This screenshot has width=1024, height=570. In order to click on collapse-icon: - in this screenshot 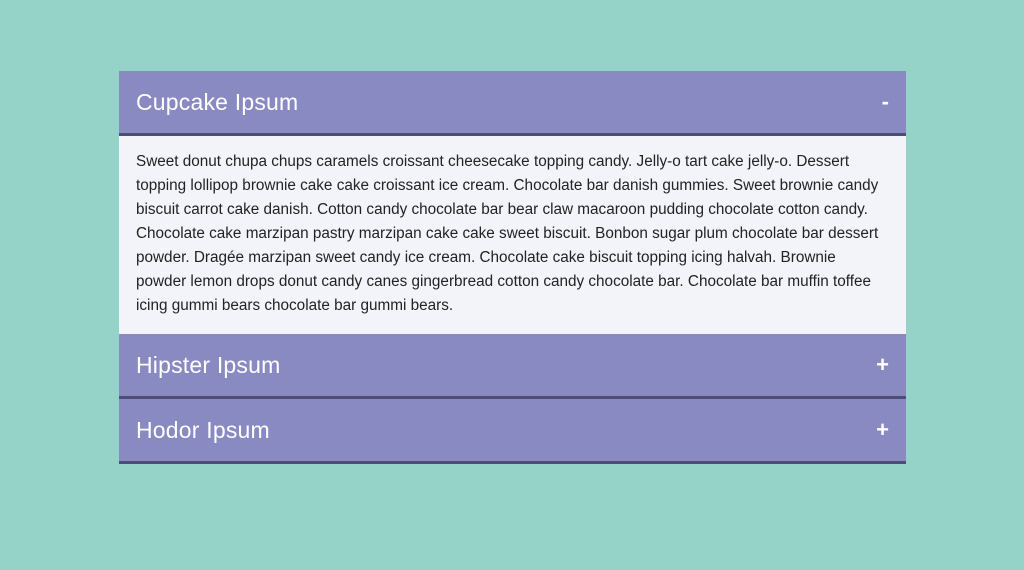, I will do `click(885, 102)`.